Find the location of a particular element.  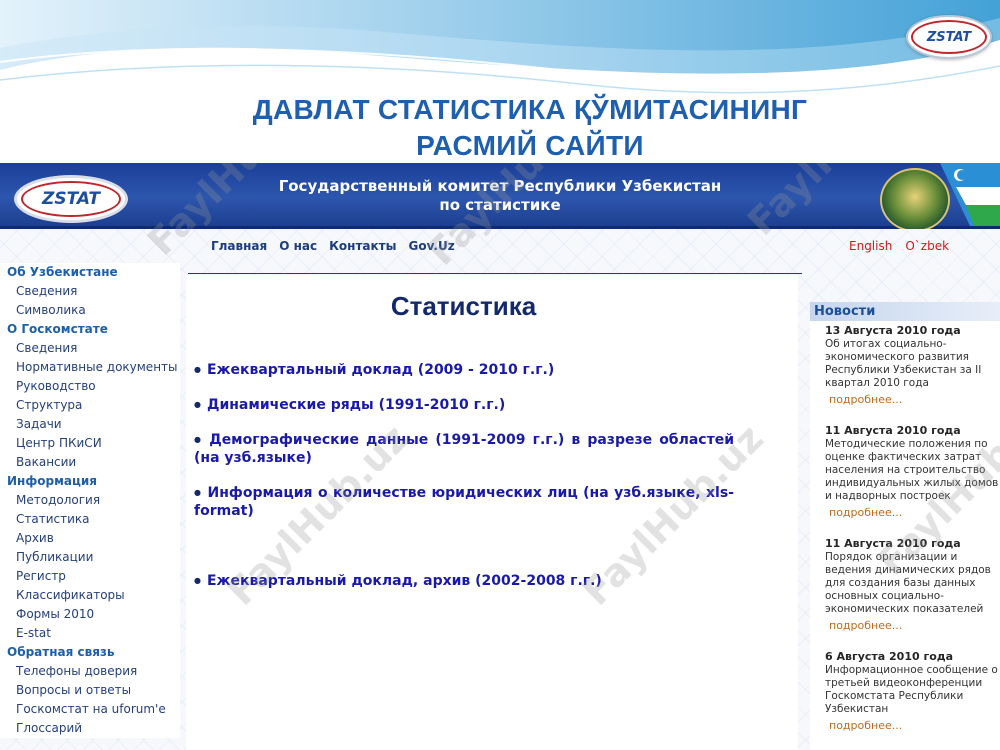

logo-text: ZSTAT is located at coordinates (949, 37).